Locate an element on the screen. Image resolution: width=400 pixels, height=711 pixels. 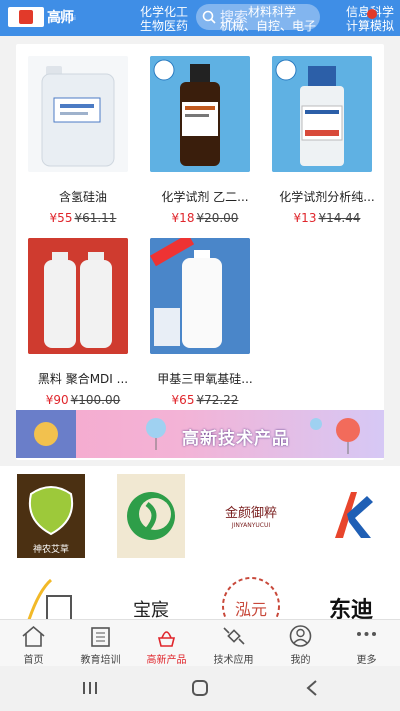
category-material-label: 材料科学 is located at coordinates (272, 12).